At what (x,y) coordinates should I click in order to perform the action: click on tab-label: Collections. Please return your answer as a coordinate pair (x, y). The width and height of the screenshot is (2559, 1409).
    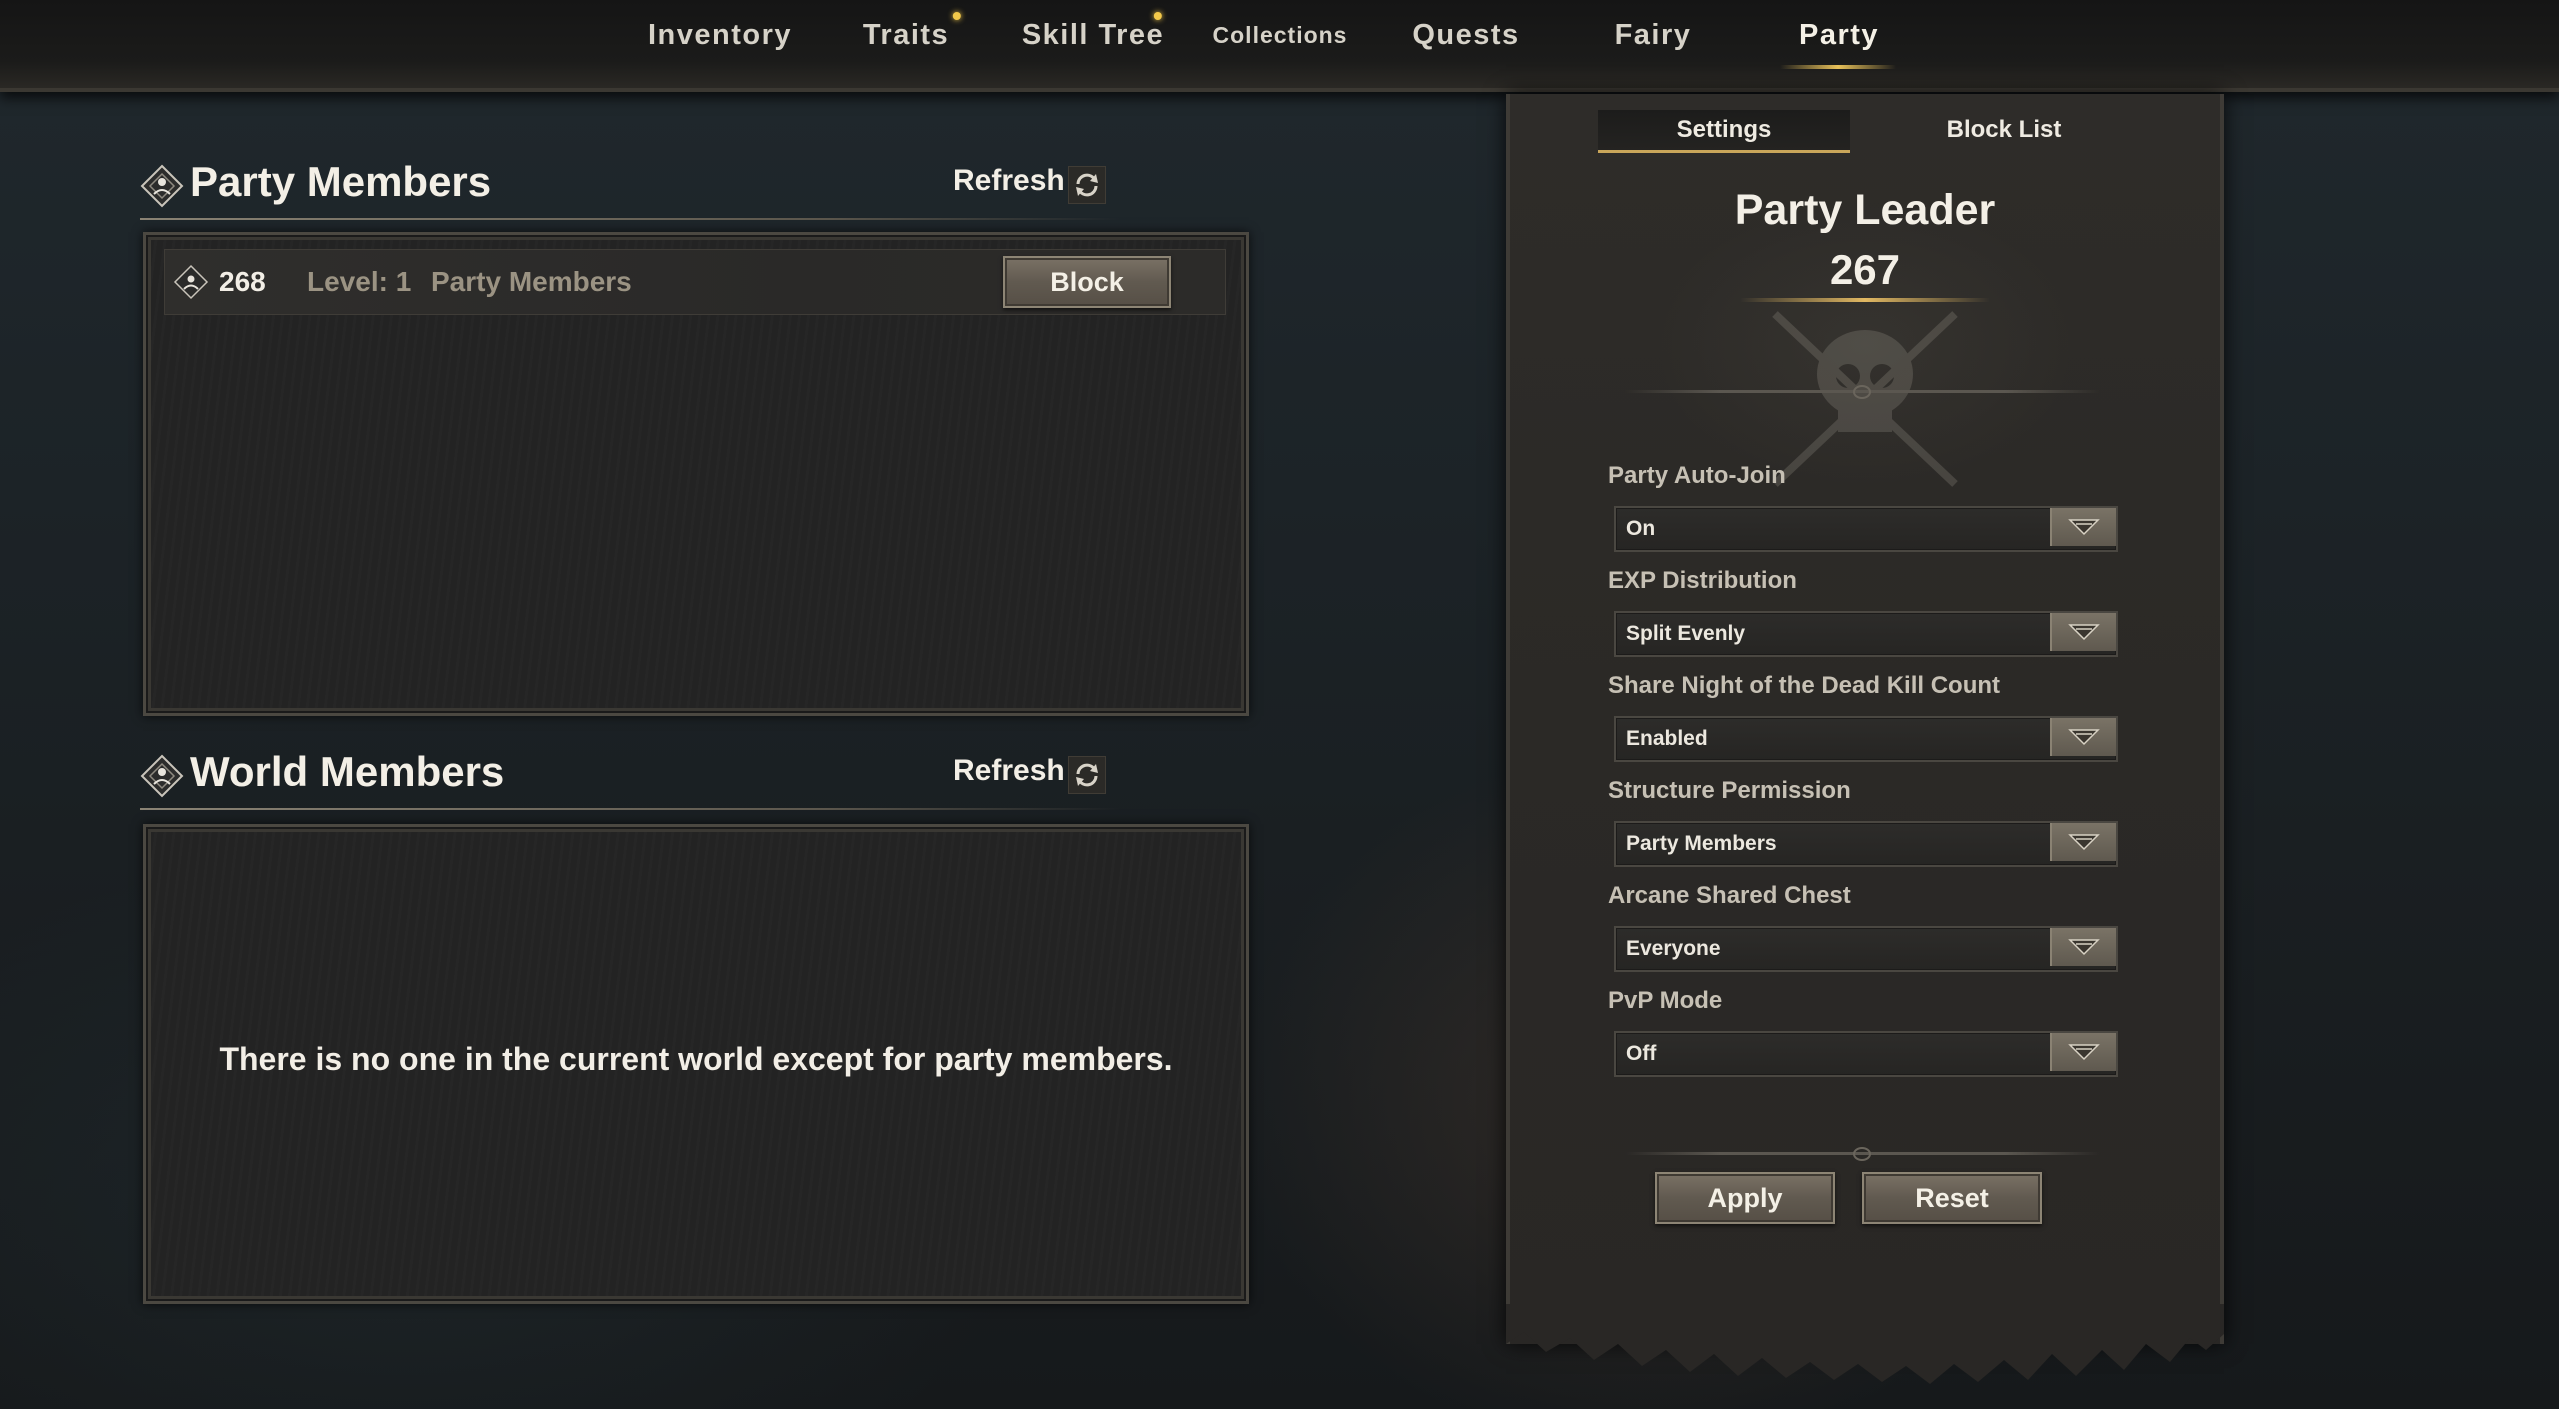
    Looking at the image, I should click on (1280, 34).